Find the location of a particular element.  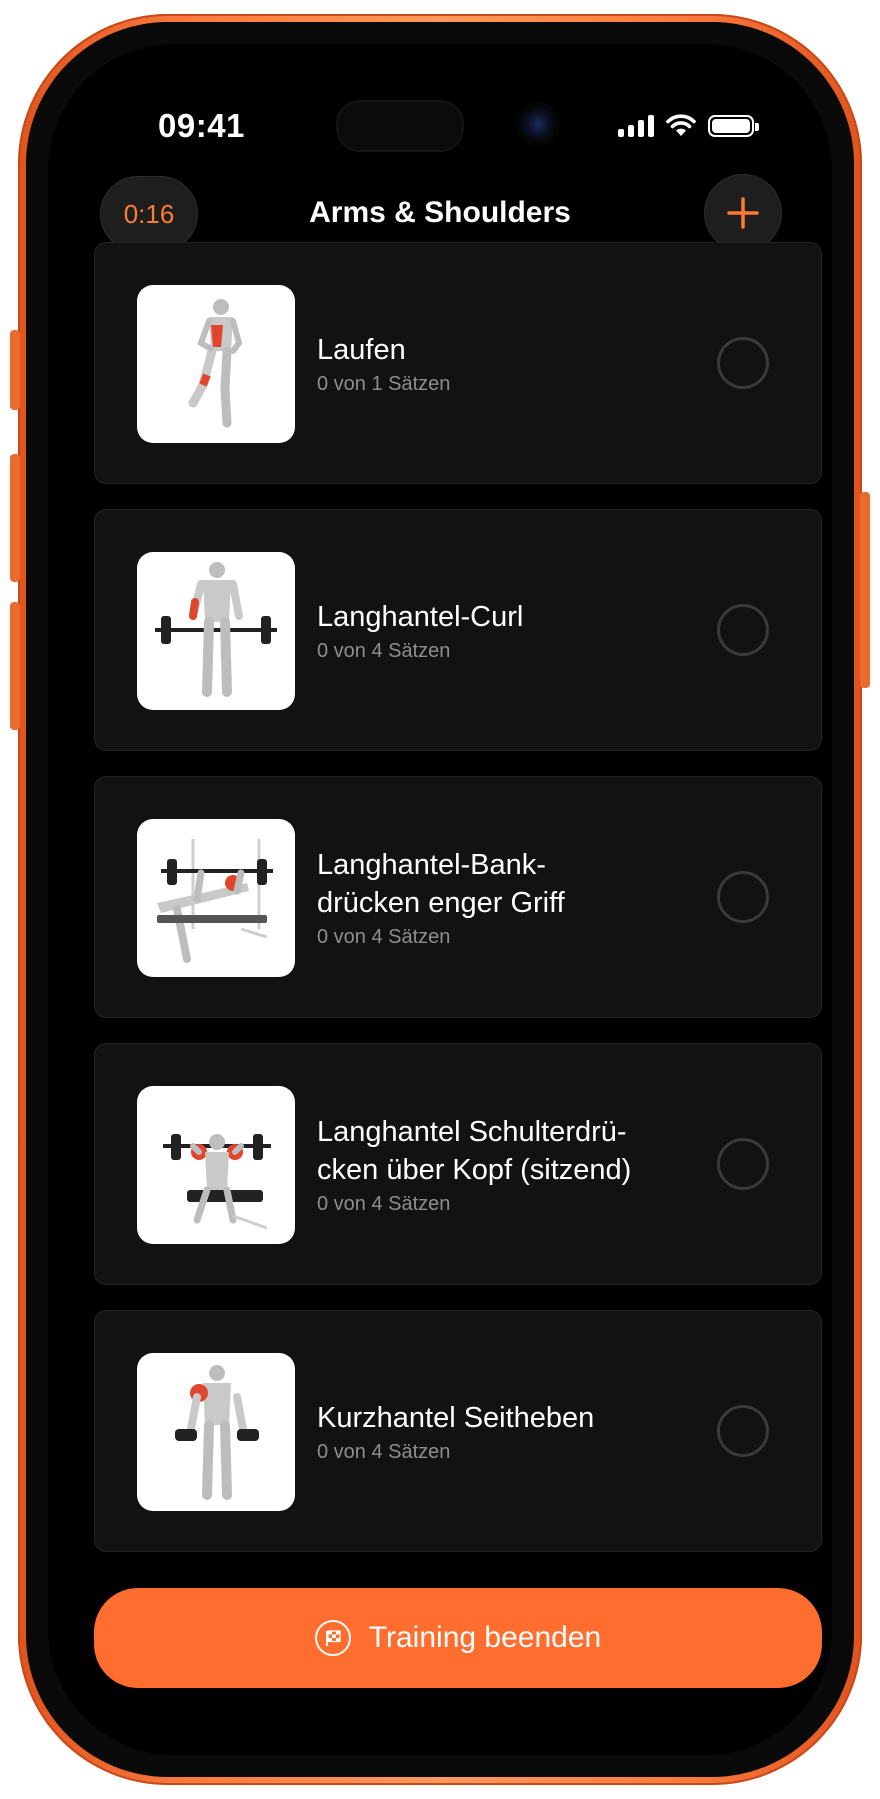

status-icons is located at coordinates (688, 126).